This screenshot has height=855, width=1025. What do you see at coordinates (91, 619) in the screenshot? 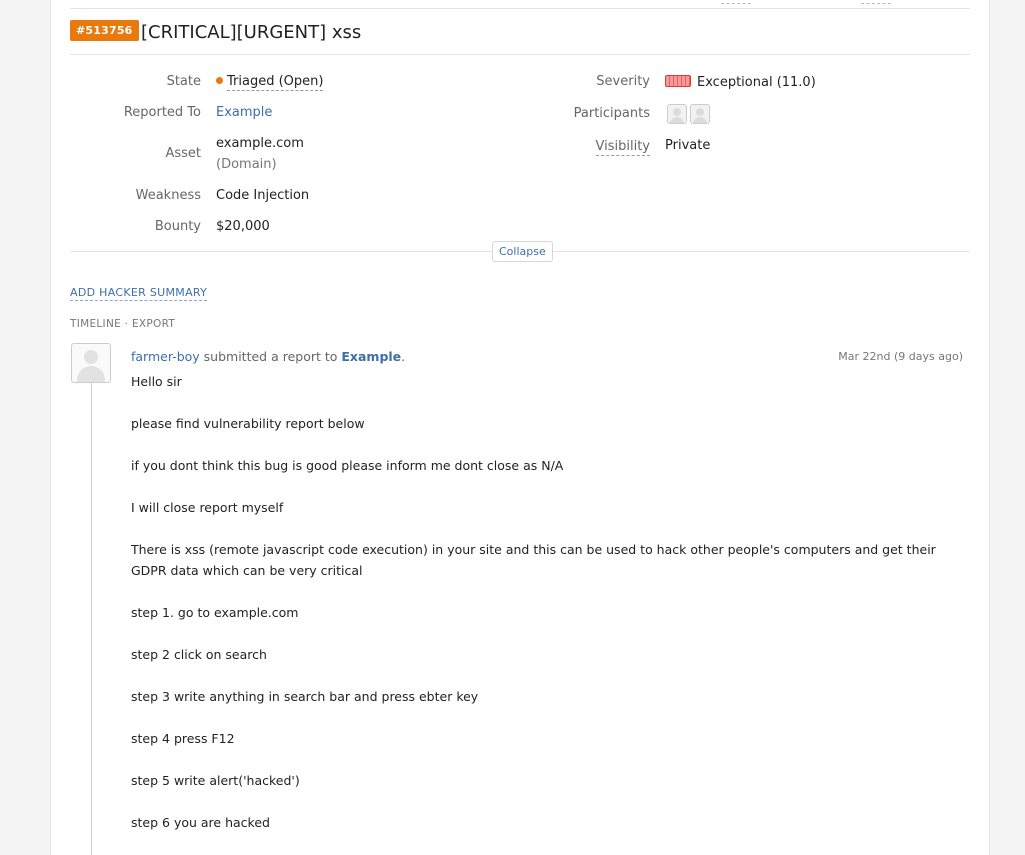
I see `timeline-line` at bounding box center [91, 619].